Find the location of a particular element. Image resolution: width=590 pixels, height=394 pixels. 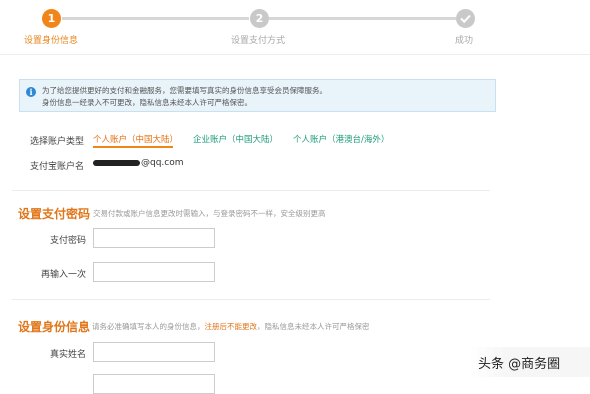

identity-hint-highlight: 注册后不能更改 is located at coordinates (231, 326).